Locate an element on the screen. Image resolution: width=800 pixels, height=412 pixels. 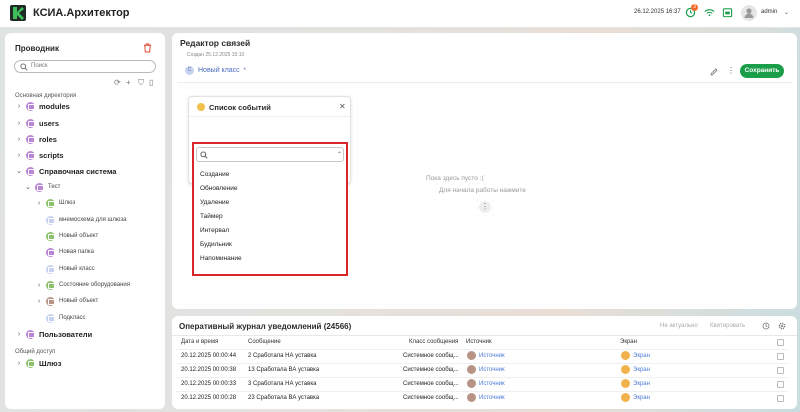
created-date: Создан 25.12.2025 15:10 is located at coordinates (216, 55).